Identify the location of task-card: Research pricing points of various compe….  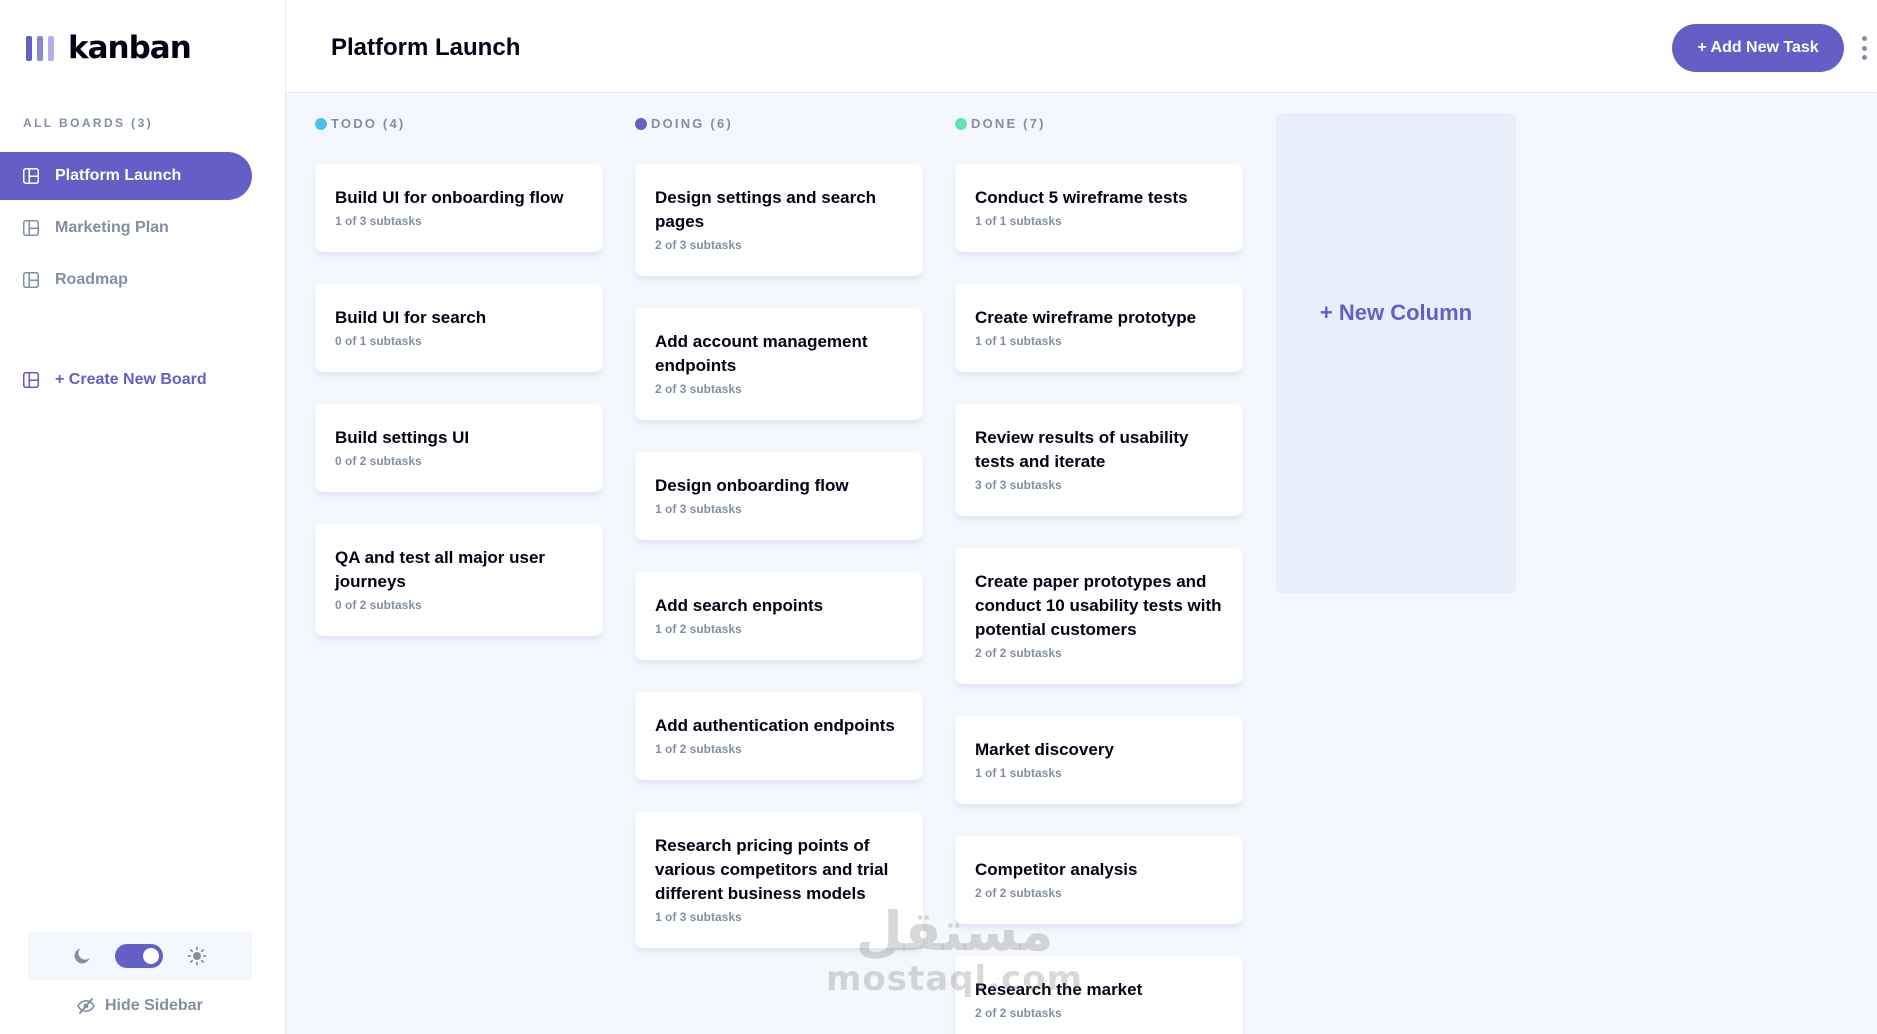
(779, 880).